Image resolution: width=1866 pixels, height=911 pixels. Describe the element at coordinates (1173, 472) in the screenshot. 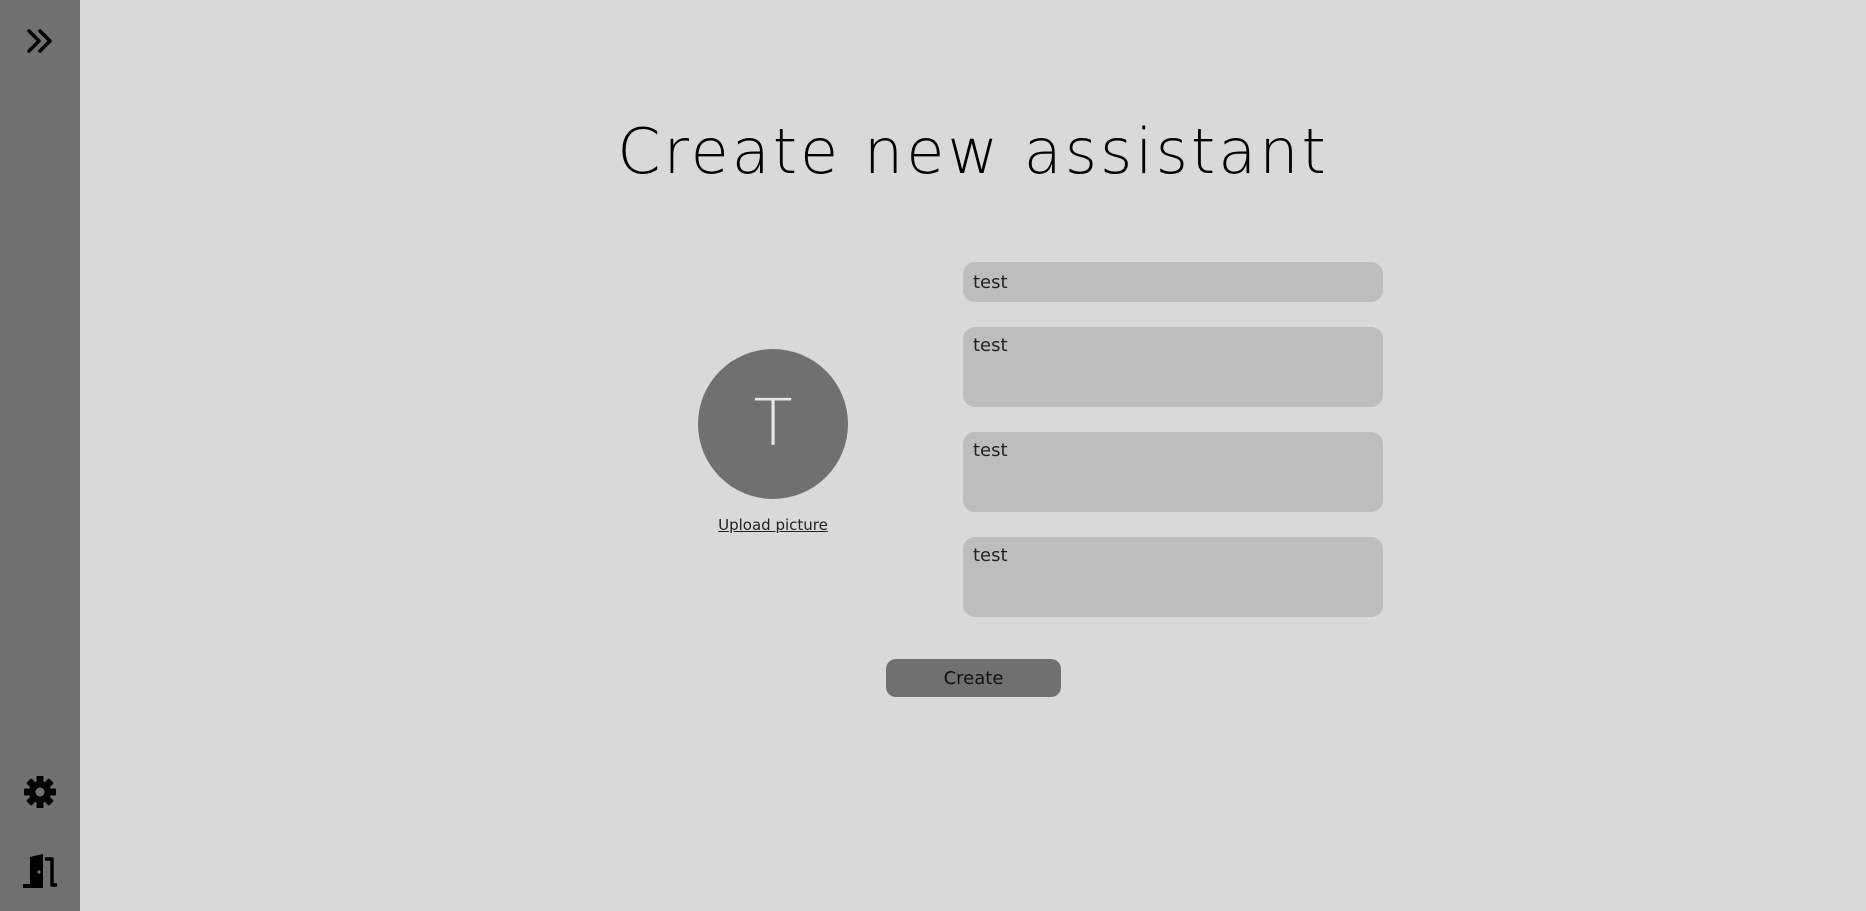

I see `instructions-textarea: test` at that location.